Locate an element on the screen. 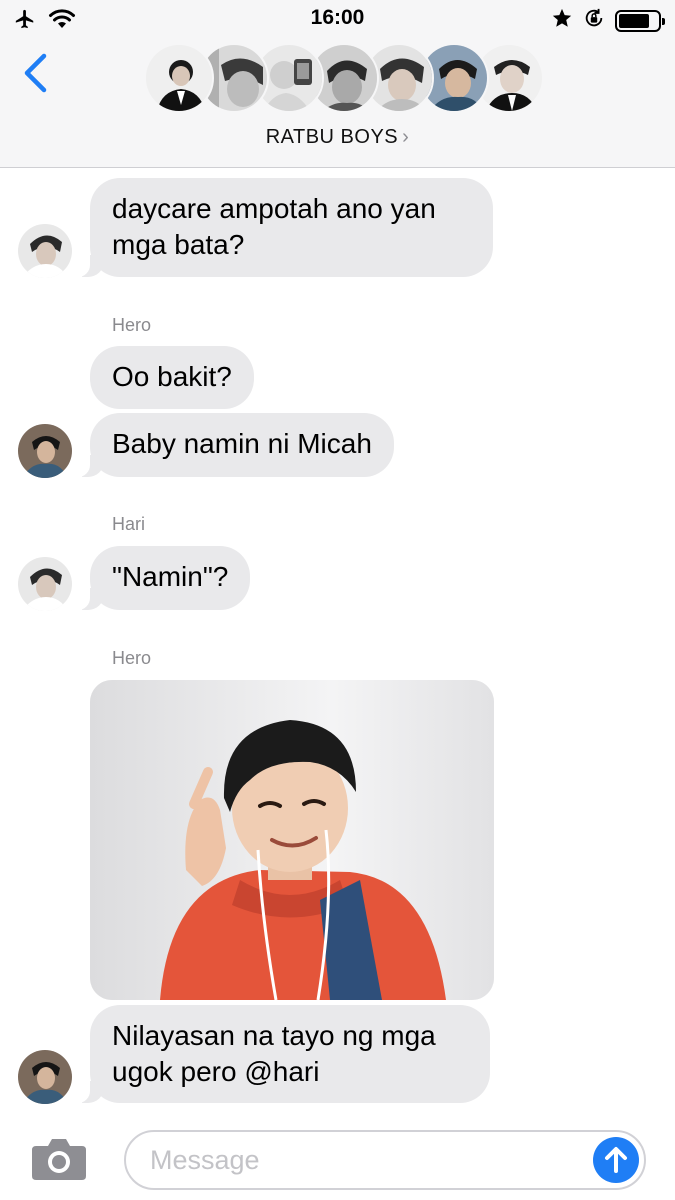  message-text: Nilayasan na tayo ng mga ugok pero @hari is located at coordinates (274, 1053).